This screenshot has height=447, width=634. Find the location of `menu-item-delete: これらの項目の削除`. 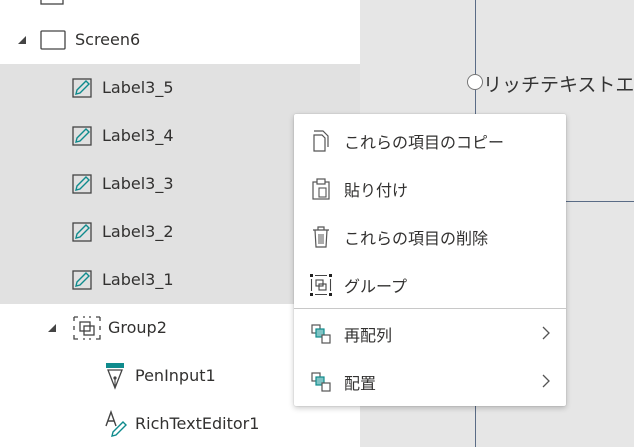

menu-item-delete: これらの項目の削除 is located at coordinates (430, 236).